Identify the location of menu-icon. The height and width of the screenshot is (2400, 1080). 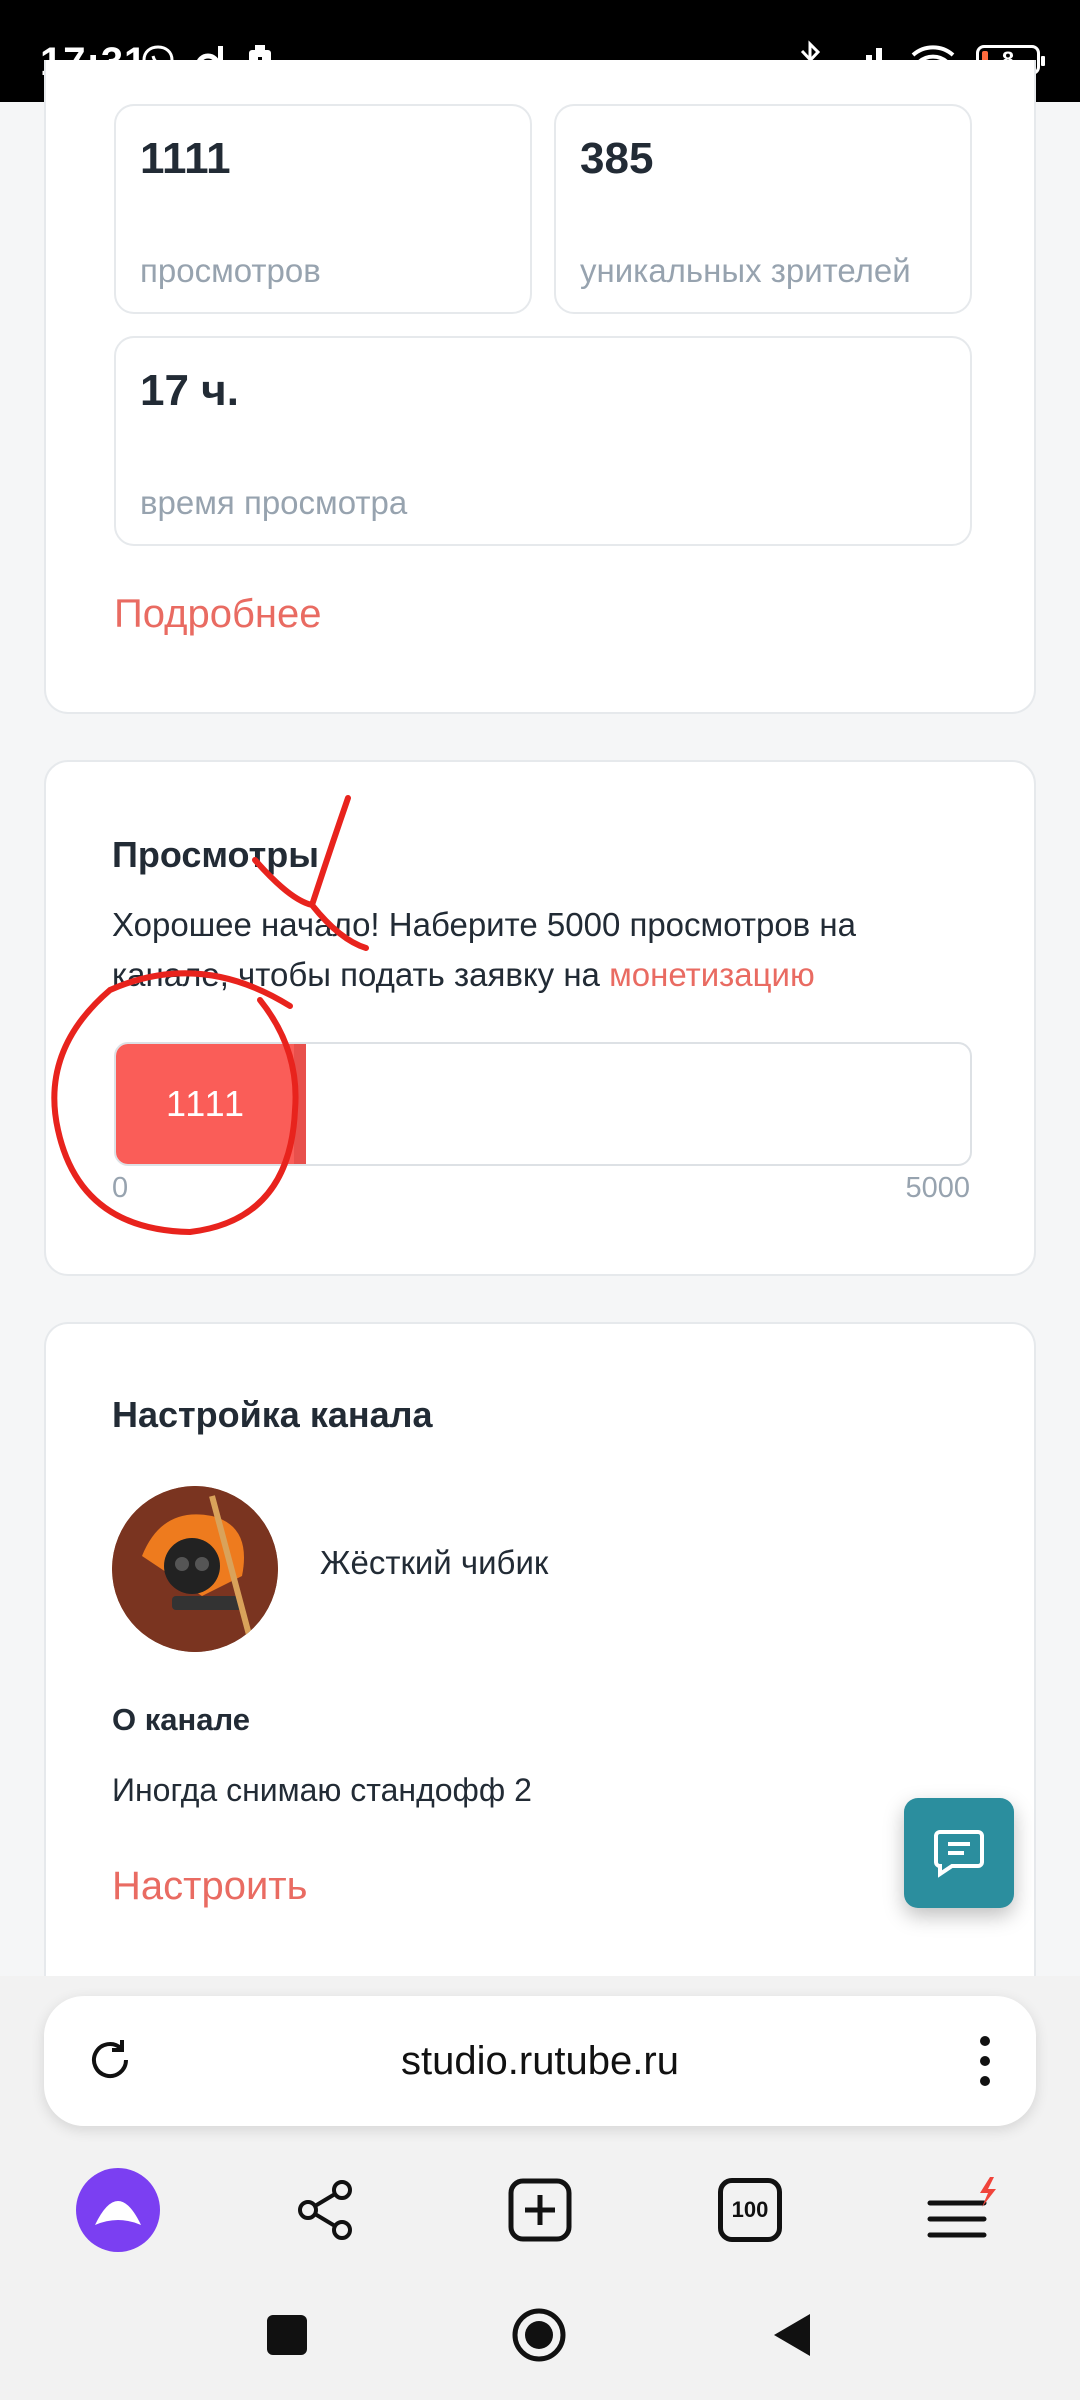
(961, 2207).